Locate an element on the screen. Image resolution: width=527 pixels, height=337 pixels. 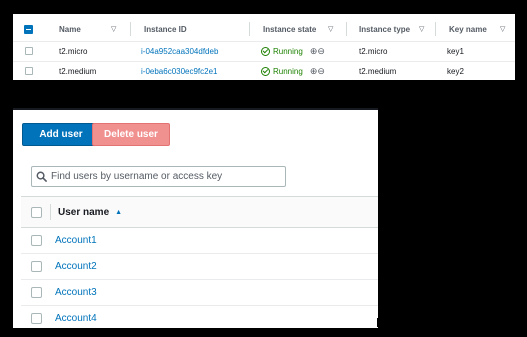
delete-user-button: Delete user is located at coordinates (131, 134).